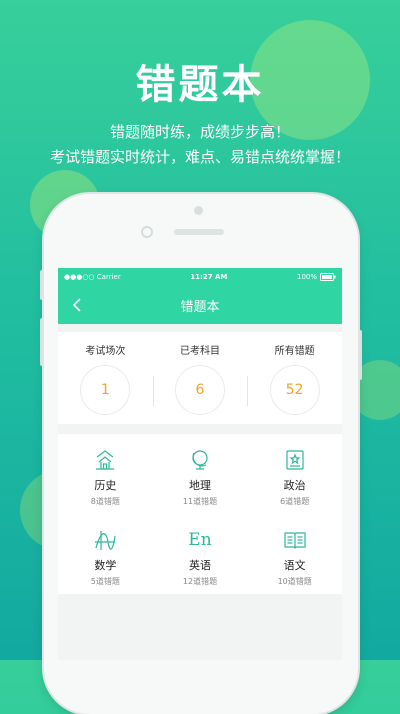 The width and height of the screenshot is (400, 714). I want to click on subject-history: 历史 8道错题, so click(105, 474).